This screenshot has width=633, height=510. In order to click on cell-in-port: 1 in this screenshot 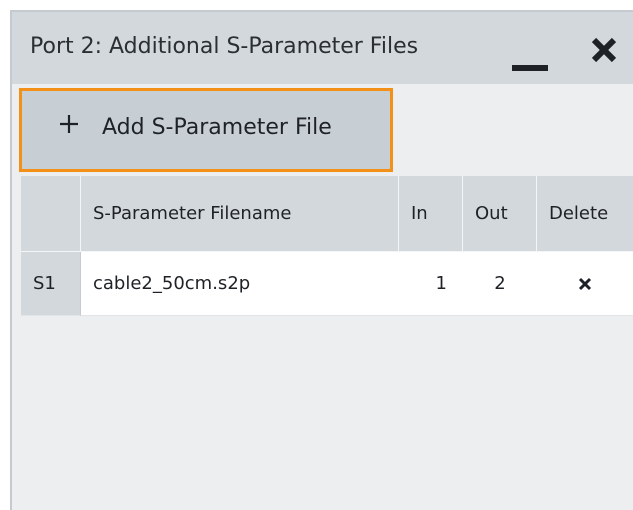, I will do `click(431, 284)`.